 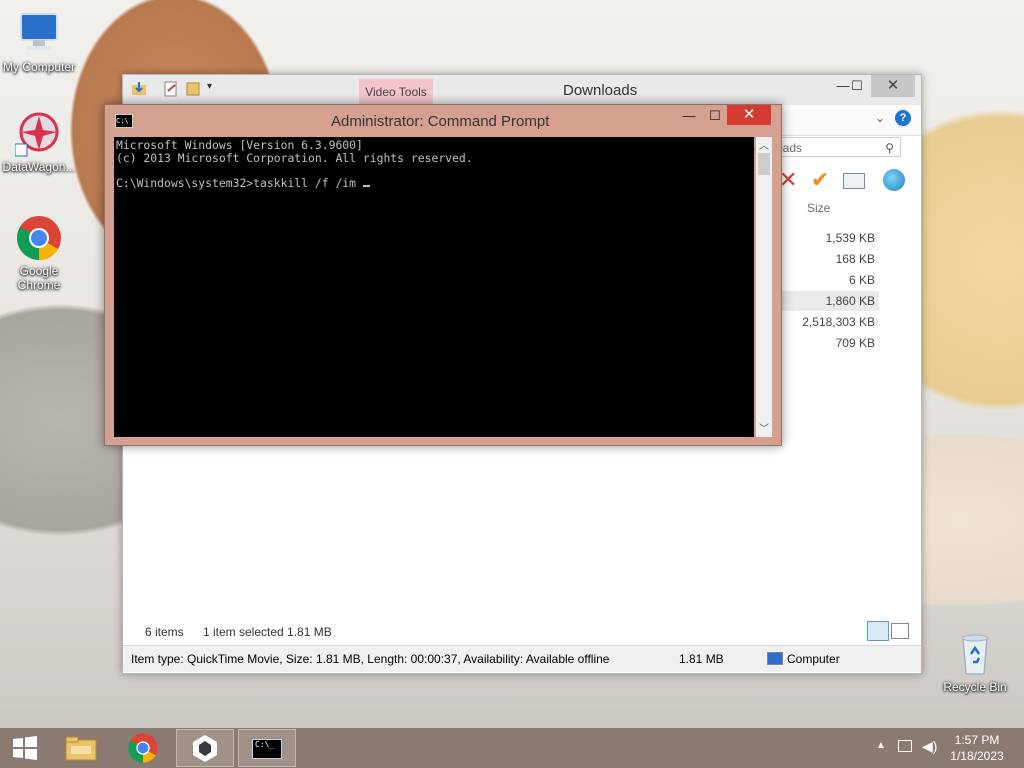 I want to click on globe-icon, so click(x=894, y=180).